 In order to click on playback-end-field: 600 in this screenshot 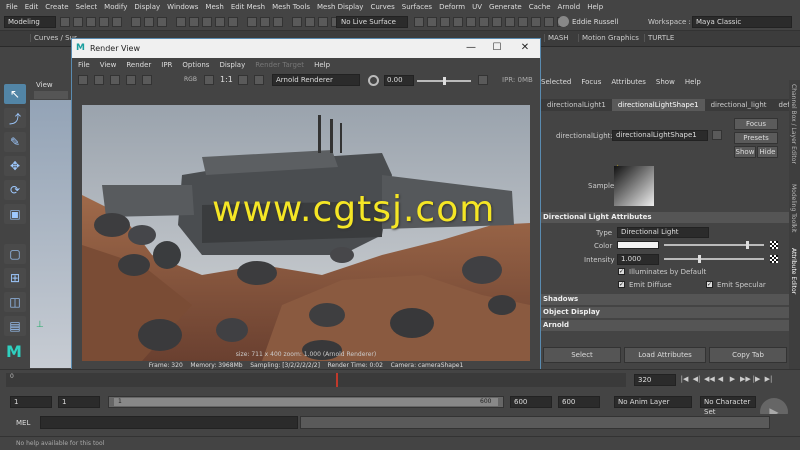, I will do `click(531, 402)`.